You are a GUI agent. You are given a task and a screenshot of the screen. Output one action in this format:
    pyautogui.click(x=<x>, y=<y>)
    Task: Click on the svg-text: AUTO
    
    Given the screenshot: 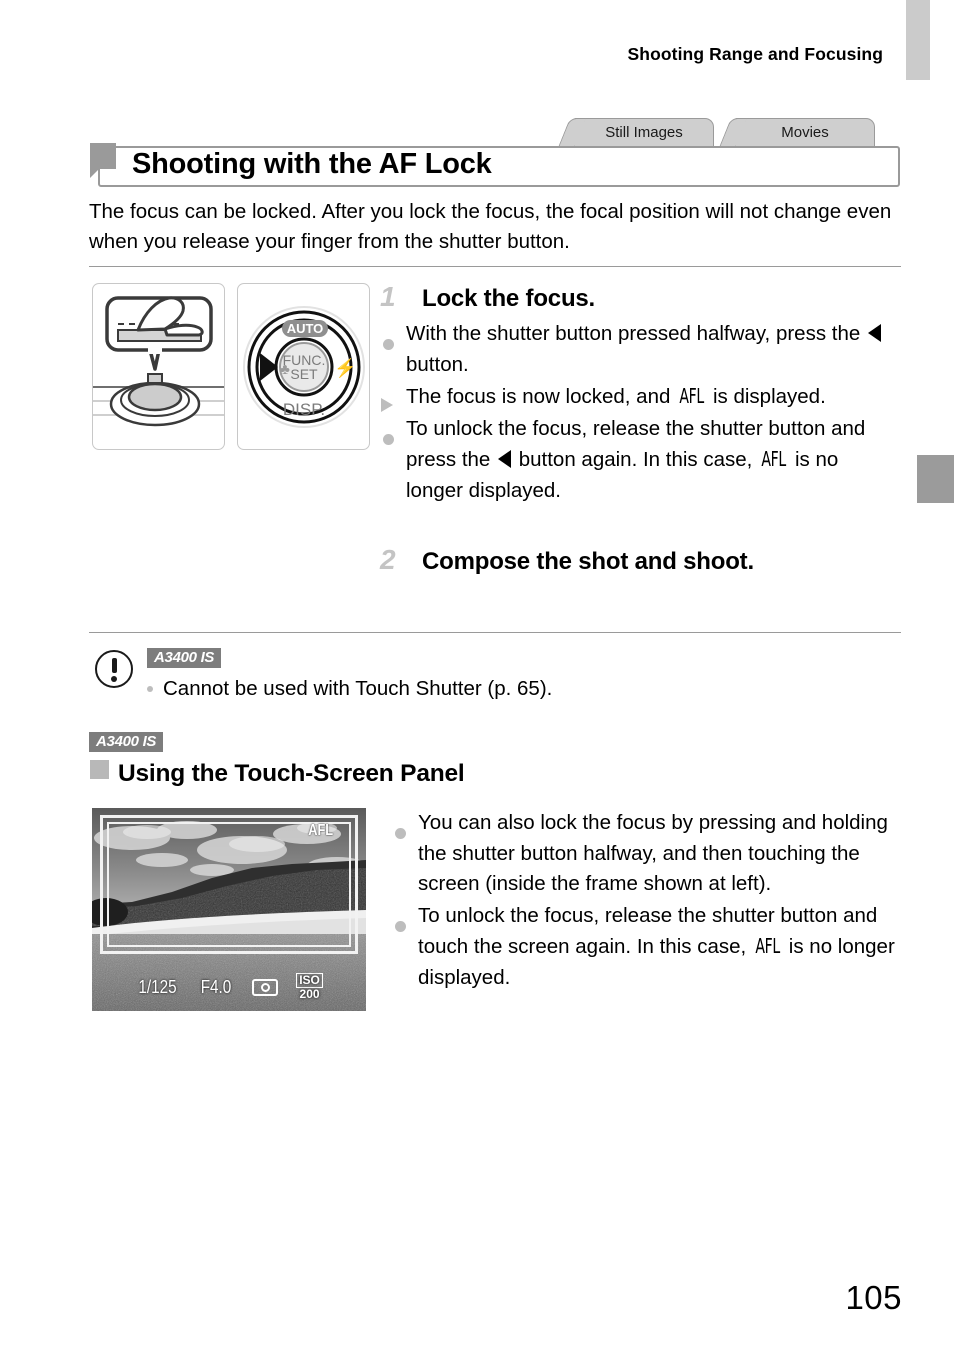 What is the action you would take?
    pyautogui.click(x=305, y=328)
    